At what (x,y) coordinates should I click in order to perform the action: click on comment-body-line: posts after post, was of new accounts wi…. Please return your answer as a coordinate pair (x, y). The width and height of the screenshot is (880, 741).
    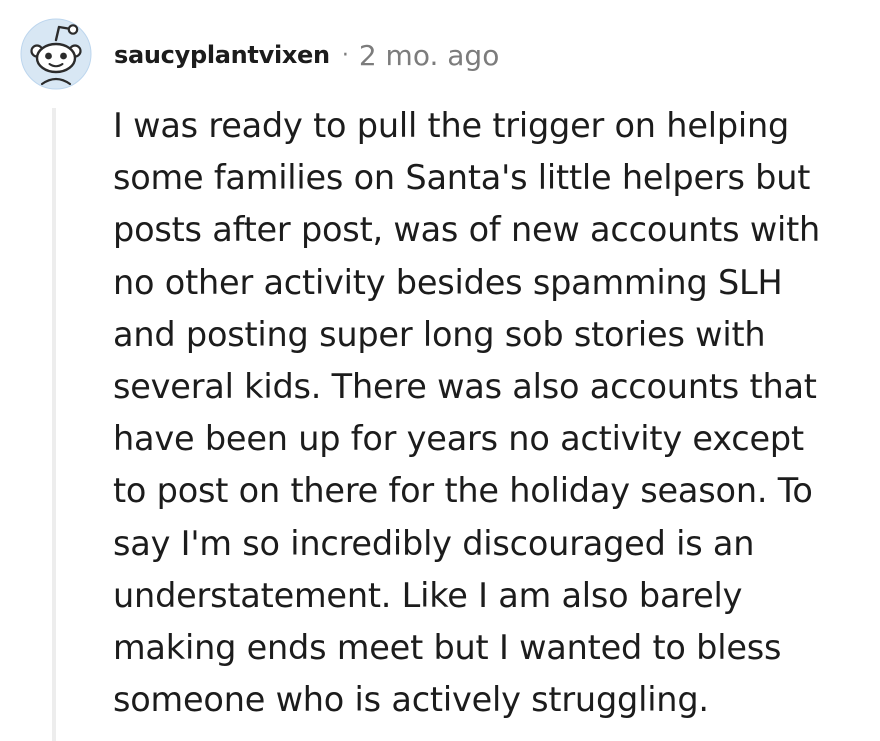
    Looking at the image, I should click on (467, 230).